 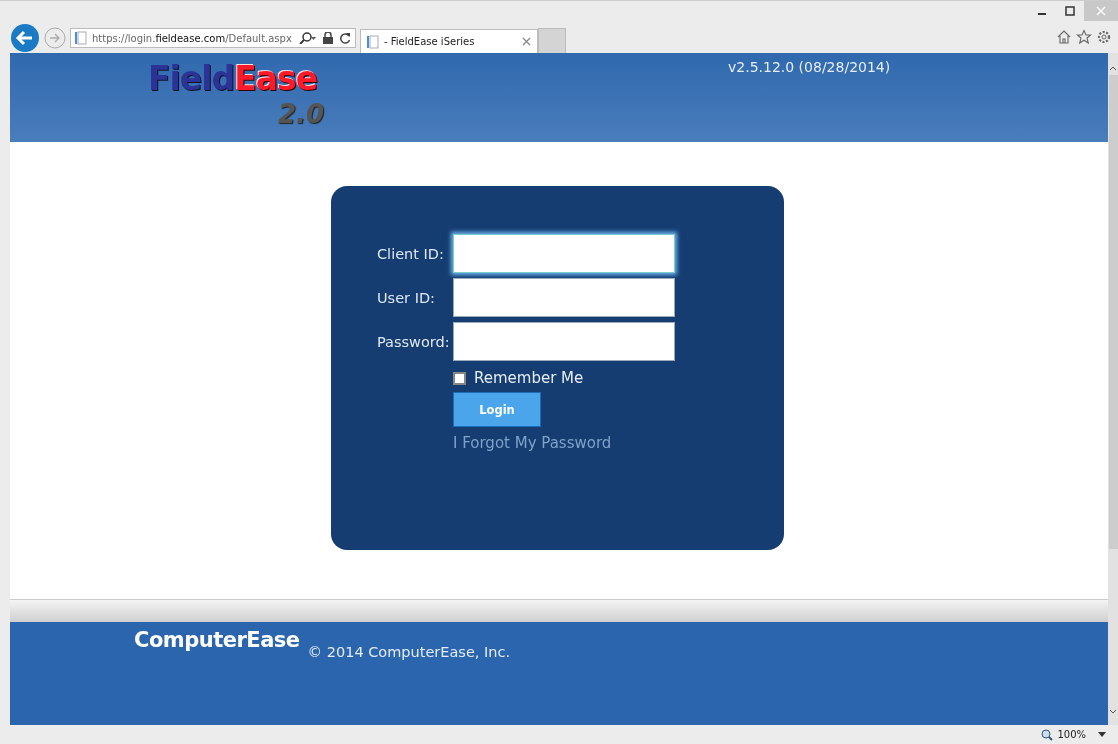 I want to click on zoom-icon, so click(x=1047, y=734).